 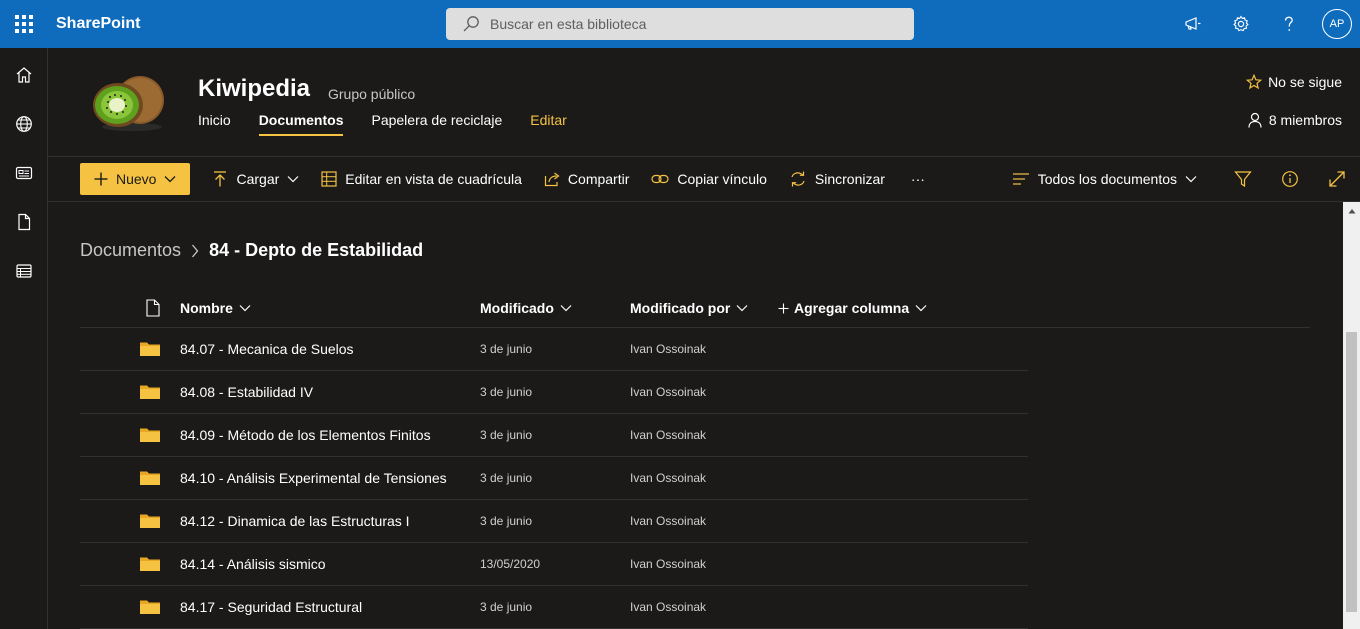 What do you see at coordinates (246, 392) in the screenshot?
I see `row-name: 84.08 - Estabilidad IV` at bounding box center [246, 392].